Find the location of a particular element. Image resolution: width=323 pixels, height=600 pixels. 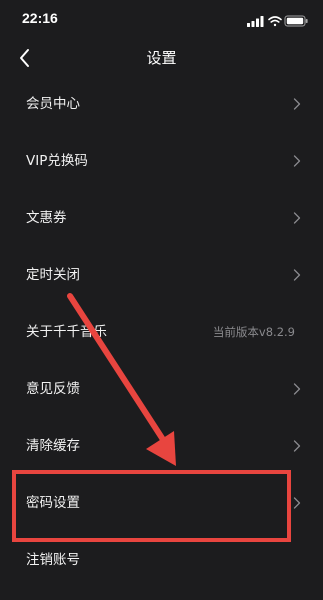

nav-bar: 设置 is located at coordinates (161, 58).